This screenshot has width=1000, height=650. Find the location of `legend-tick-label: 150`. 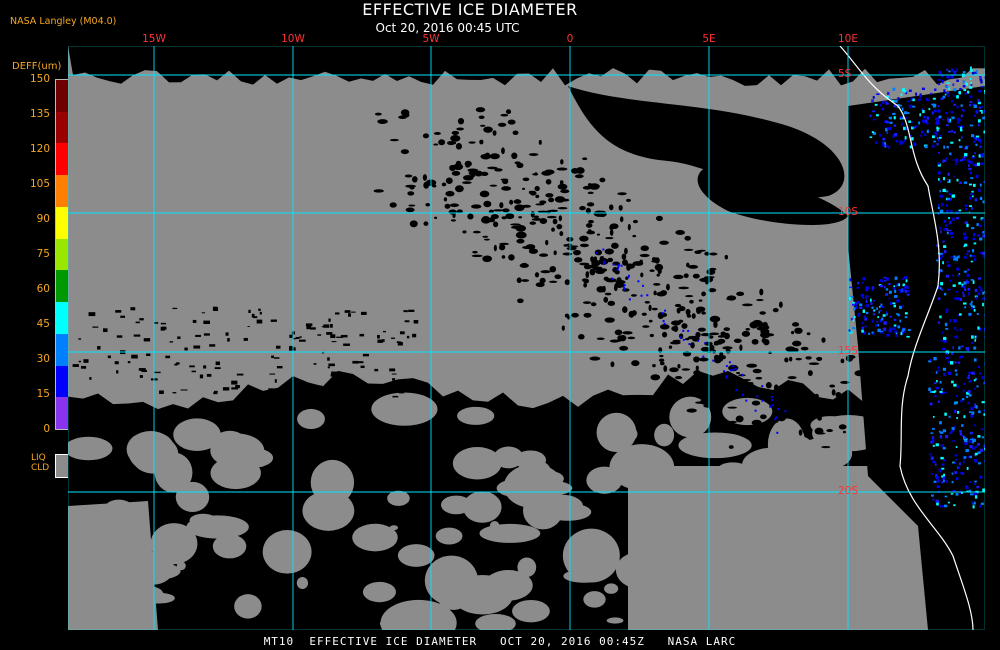

legend-tick-label: 150 is located at coordinates (39, 79).